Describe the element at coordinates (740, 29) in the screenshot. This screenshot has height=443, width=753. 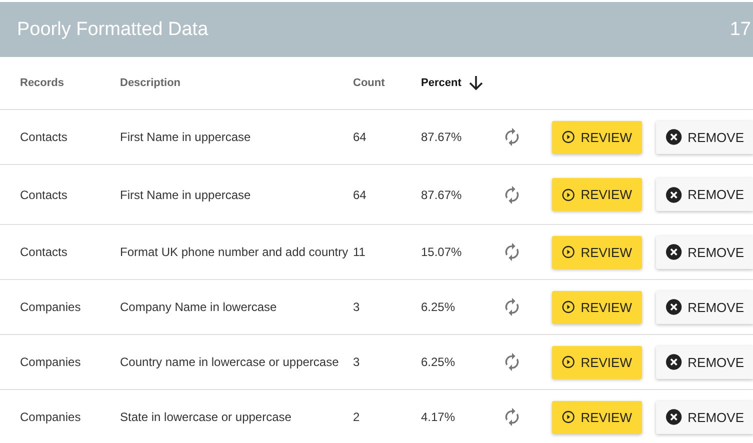
I see `record-count: 17` at that location.